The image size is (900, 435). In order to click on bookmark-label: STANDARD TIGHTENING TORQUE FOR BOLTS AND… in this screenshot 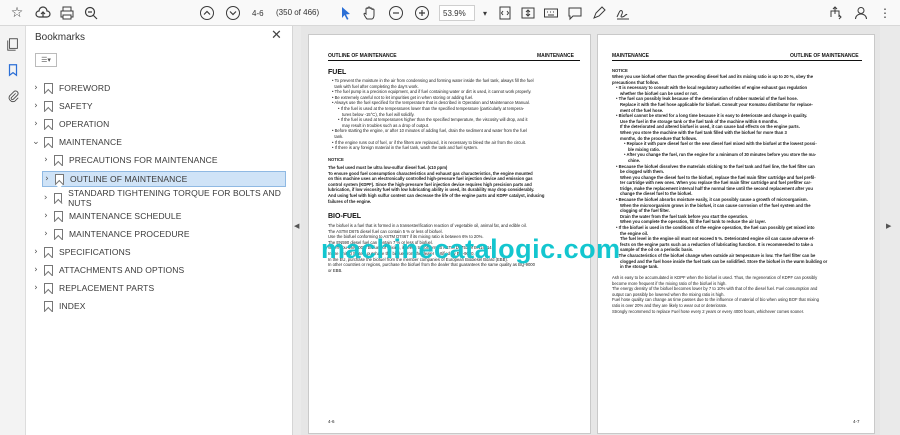, I will do `click(174, 198)`.